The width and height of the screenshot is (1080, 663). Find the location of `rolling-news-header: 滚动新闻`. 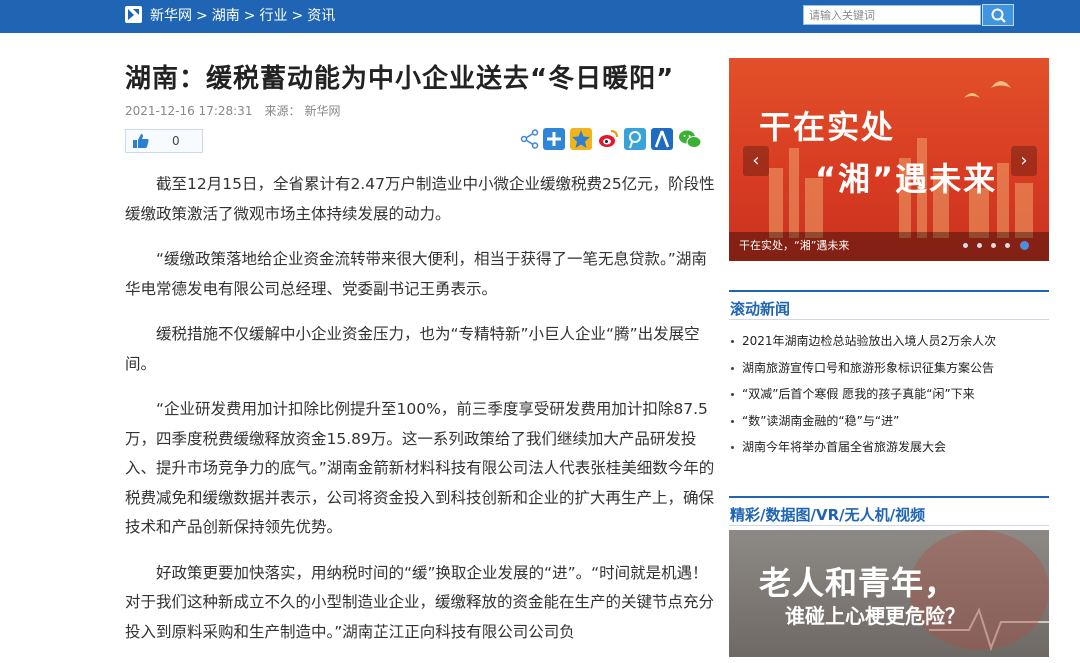

rolling-news-header: 滚动新闻 is located at coordinates (889, 305).